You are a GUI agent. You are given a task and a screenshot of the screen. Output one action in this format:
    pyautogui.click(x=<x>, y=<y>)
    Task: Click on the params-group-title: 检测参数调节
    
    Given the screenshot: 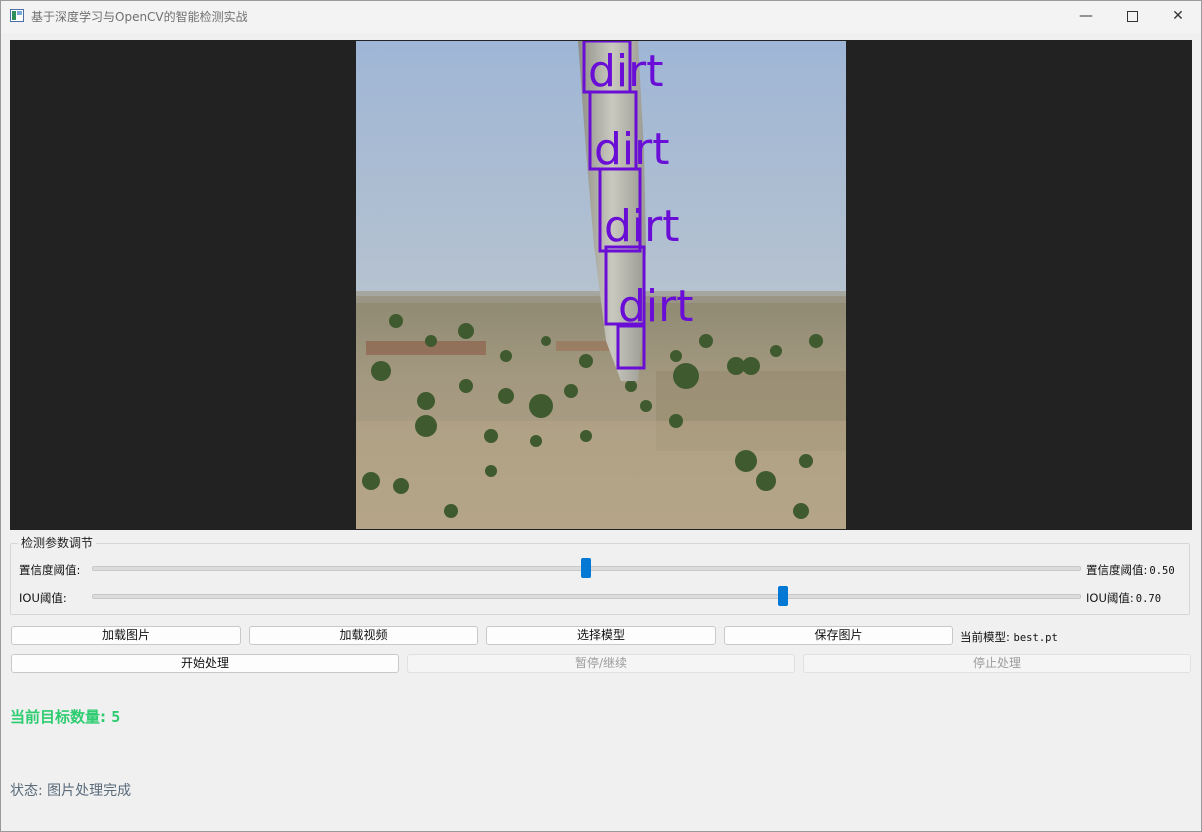 What is the action you would take?
    pyautogui.click(x=57, y=542)
    